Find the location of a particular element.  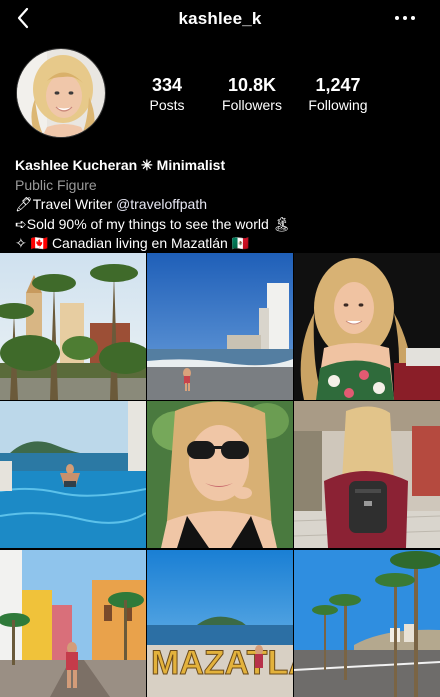

post-tile-palm-avenue is located at coordinates (367, 623).